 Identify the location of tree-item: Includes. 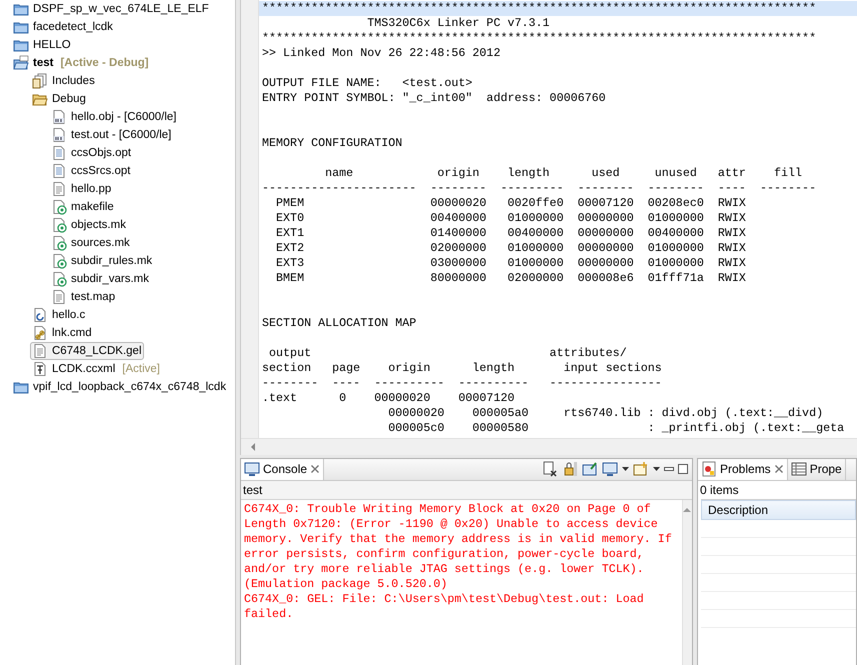
(63, 81).